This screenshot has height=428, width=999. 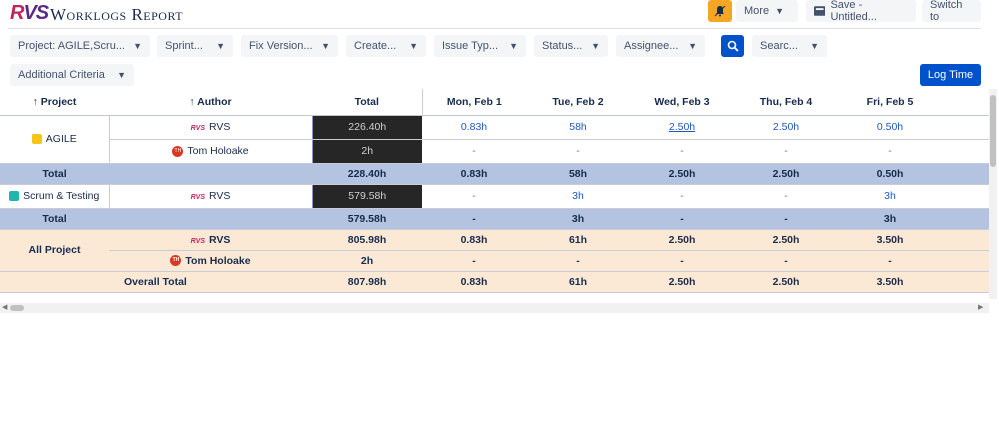 I want to click on overall-day: 3.50h, so click(x=890, y=282).